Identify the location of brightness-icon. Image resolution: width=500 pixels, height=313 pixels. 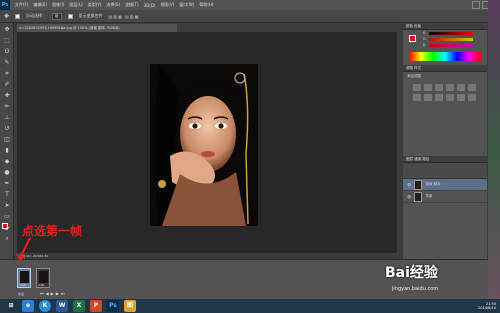
(417, 87).